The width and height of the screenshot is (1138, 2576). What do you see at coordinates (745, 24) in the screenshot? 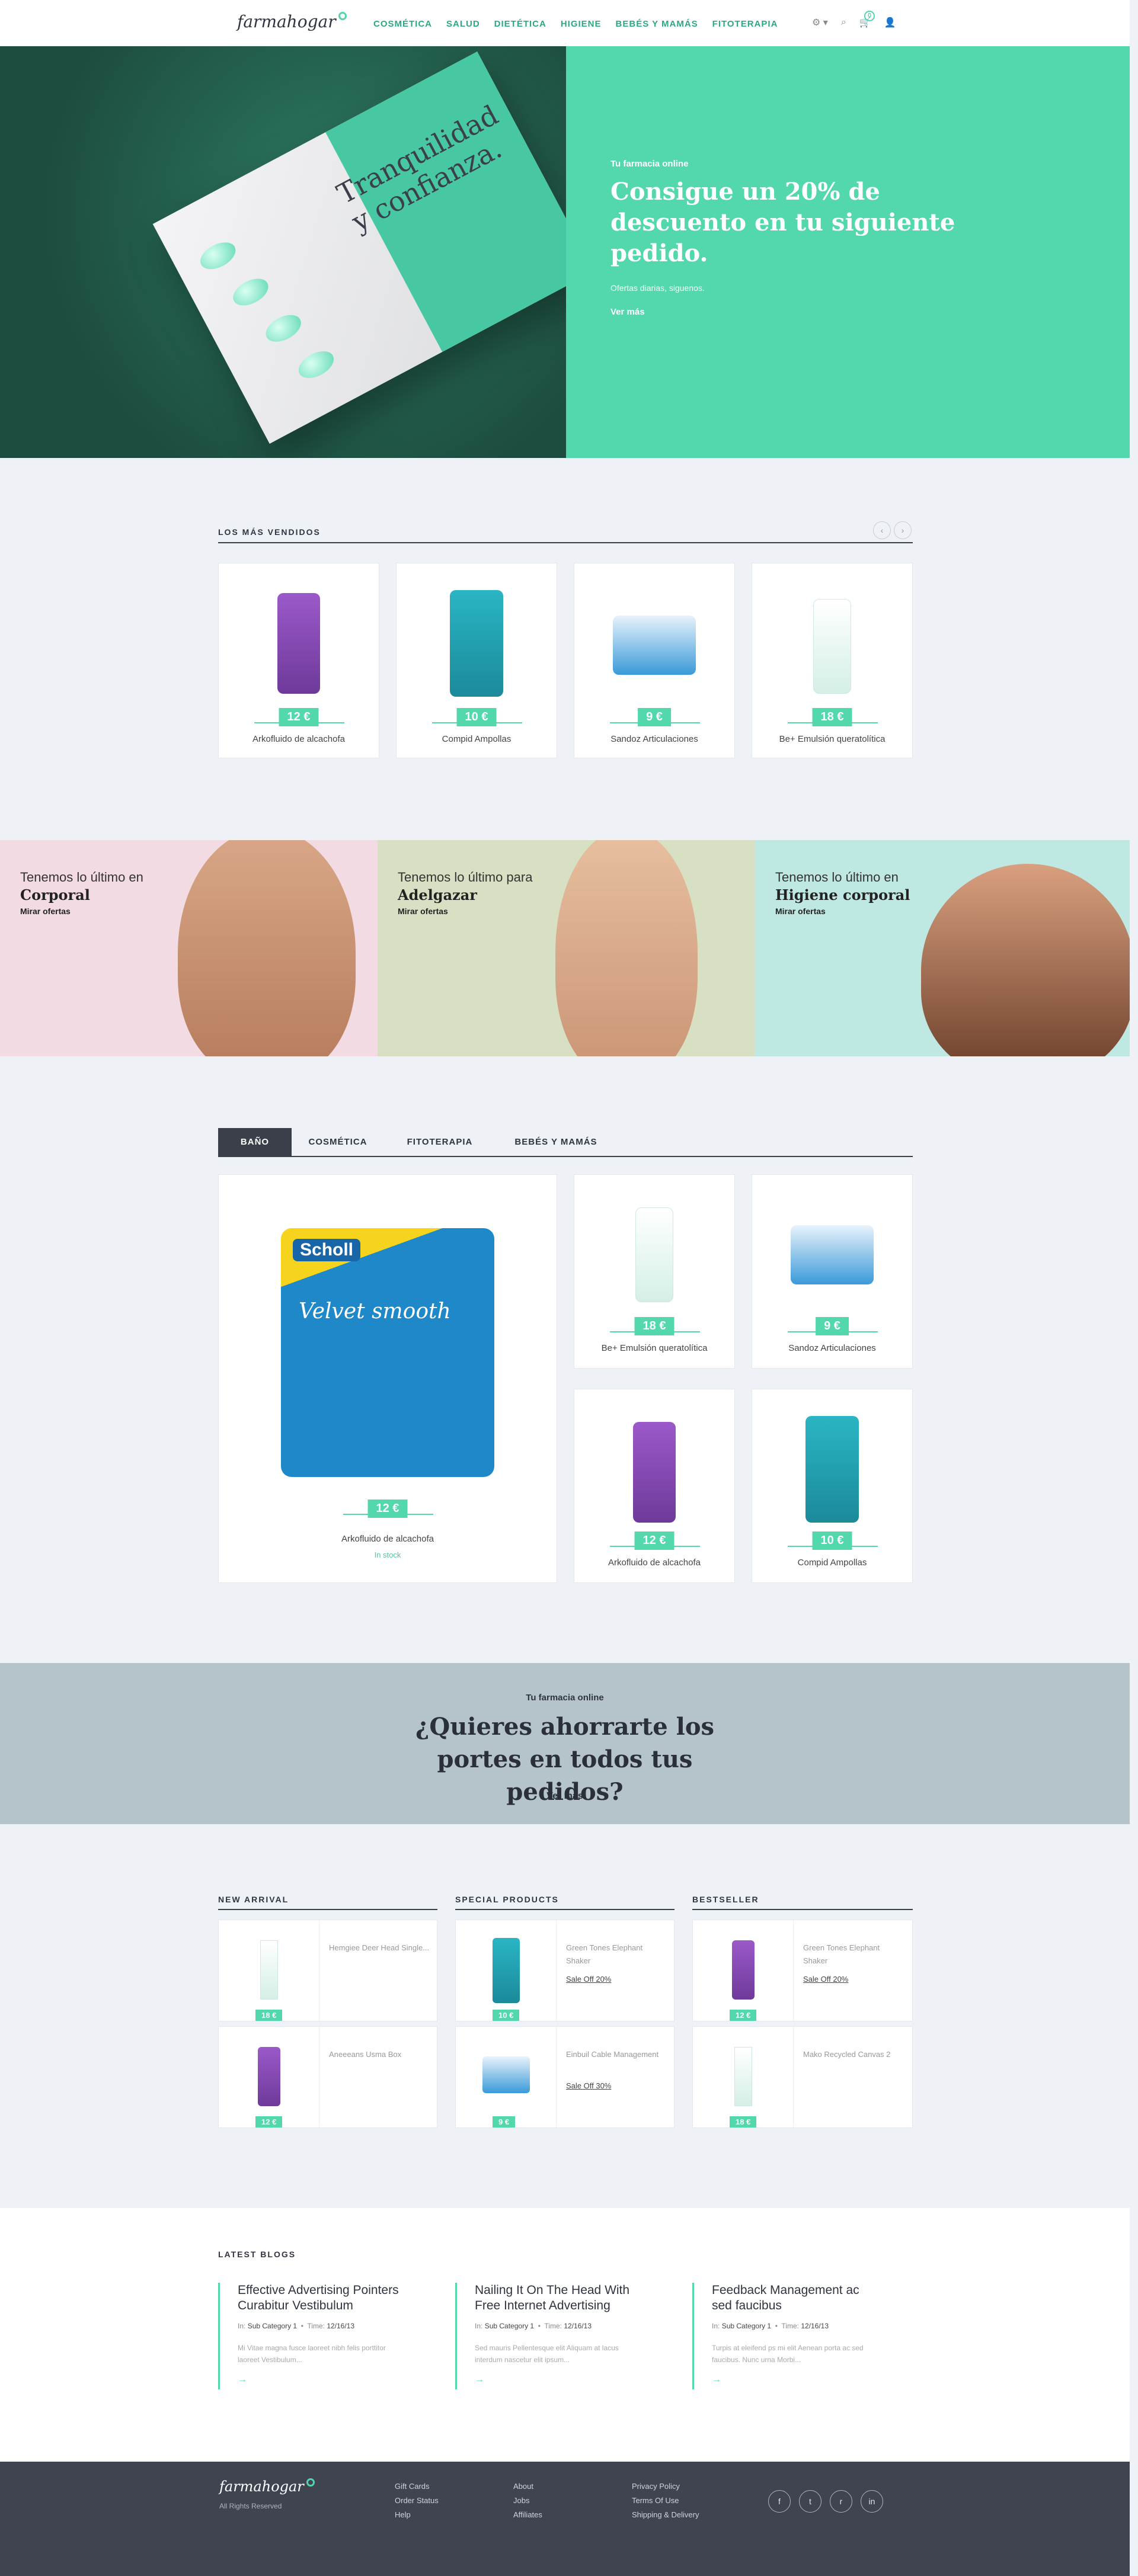
I see `nav-item-fitoterapia: FITOTERAPIA` at bounding box center [745, 24].